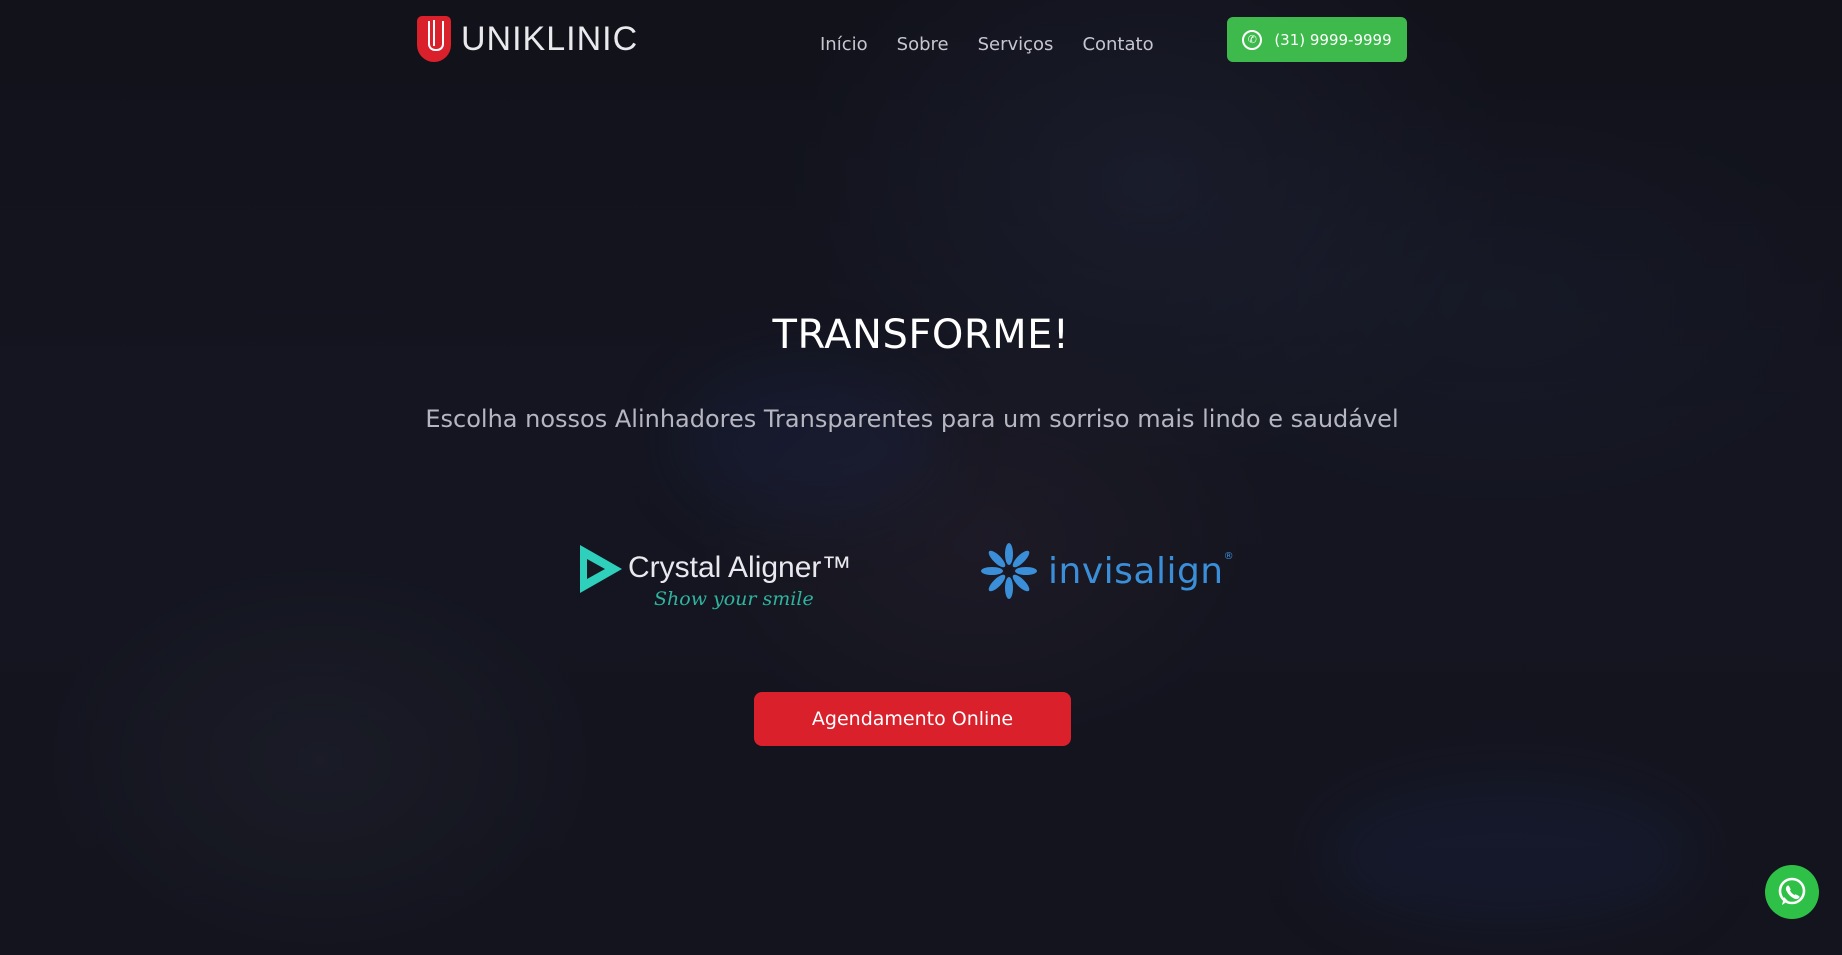  I want to click on registered-mark: ®, so click(1229, 556).